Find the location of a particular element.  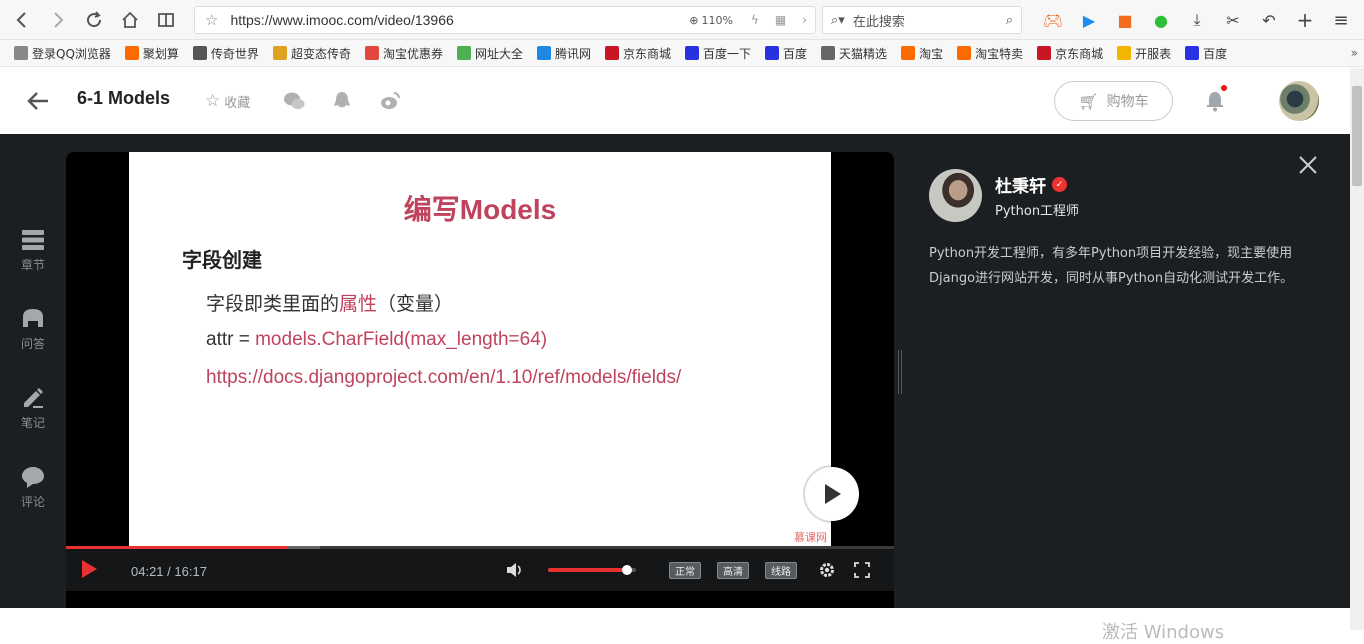

time-display: 04:21 / 16:17 is located at coordinates (169, 571).